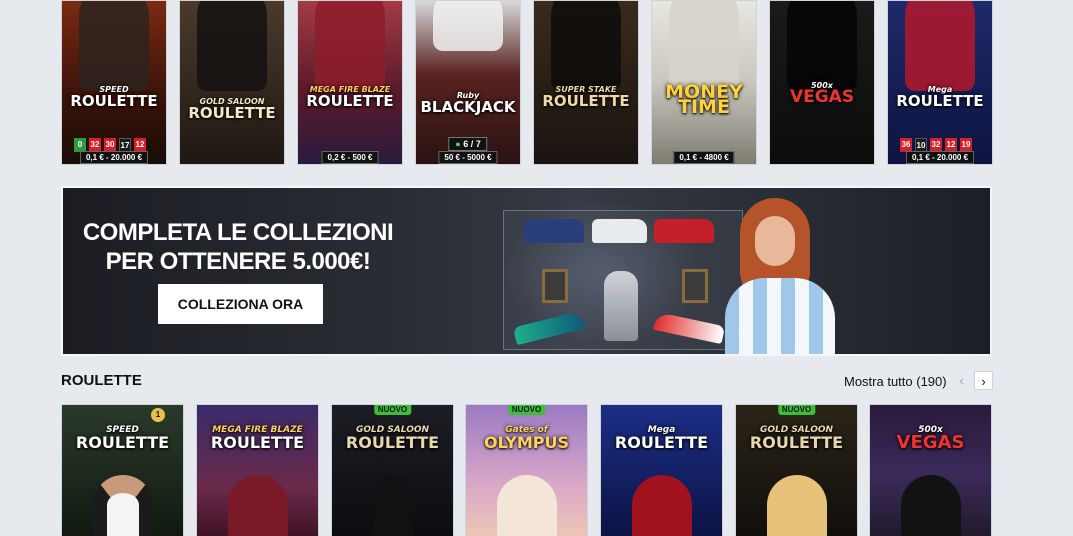 The width and height of the screenshot is (1073, 536). I want to click on game-tile: SUPER STAKE ROULETTE, so click(586, 82).